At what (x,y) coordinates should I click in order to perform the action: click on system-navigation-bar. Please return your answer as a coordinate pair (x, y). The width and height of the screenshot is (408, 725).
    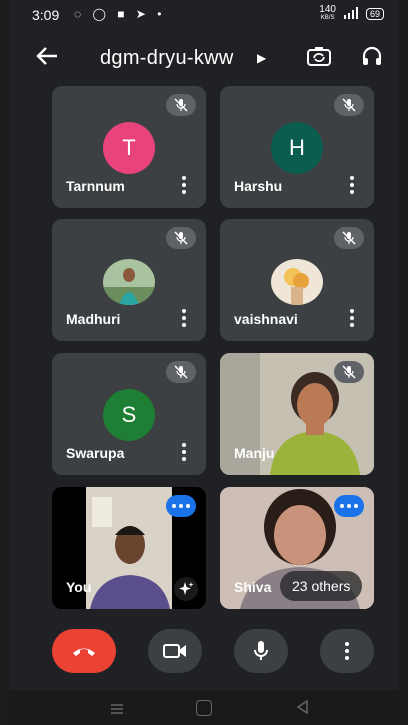
    Looking at the image, I should click on (204, 707).